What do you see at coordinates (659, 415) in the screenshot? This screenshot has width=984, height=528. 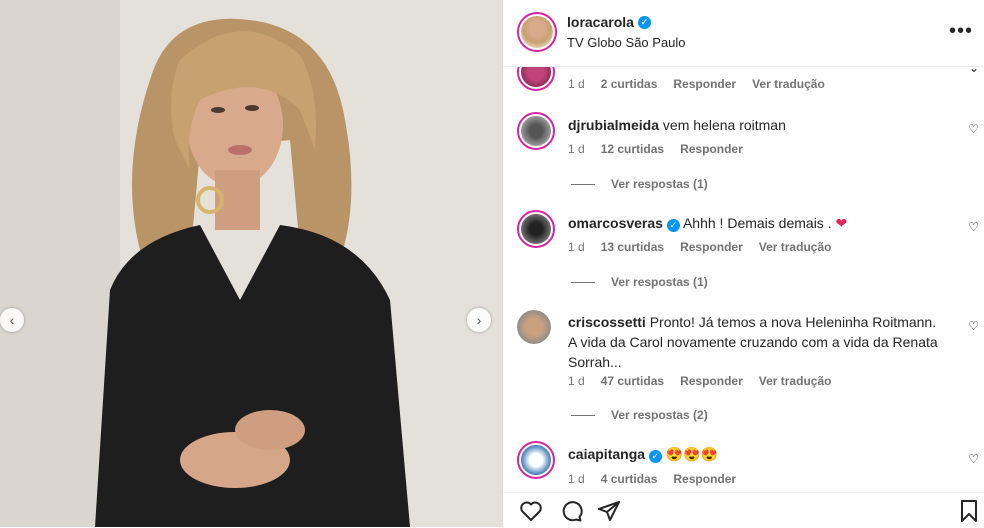 I see `view-replies-label: Ver respostas (2)` at bounding box center [659, 415].